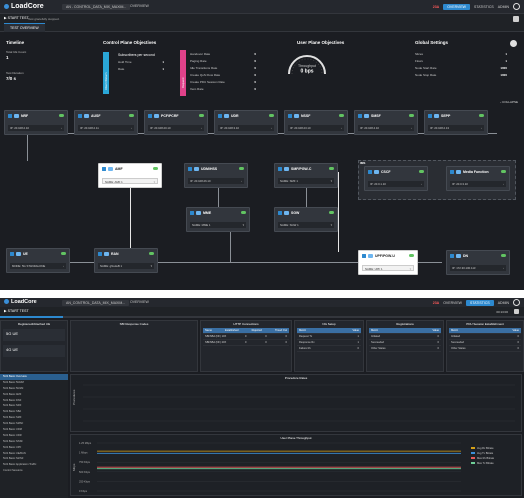 Image resolution: width=524 pixels, height=498 pixels. What do you see at coordinates (218, 225) in the screenshot?
I see `node-name-select: NAME: MME 1 ▾` at bounding box center [218, 225].